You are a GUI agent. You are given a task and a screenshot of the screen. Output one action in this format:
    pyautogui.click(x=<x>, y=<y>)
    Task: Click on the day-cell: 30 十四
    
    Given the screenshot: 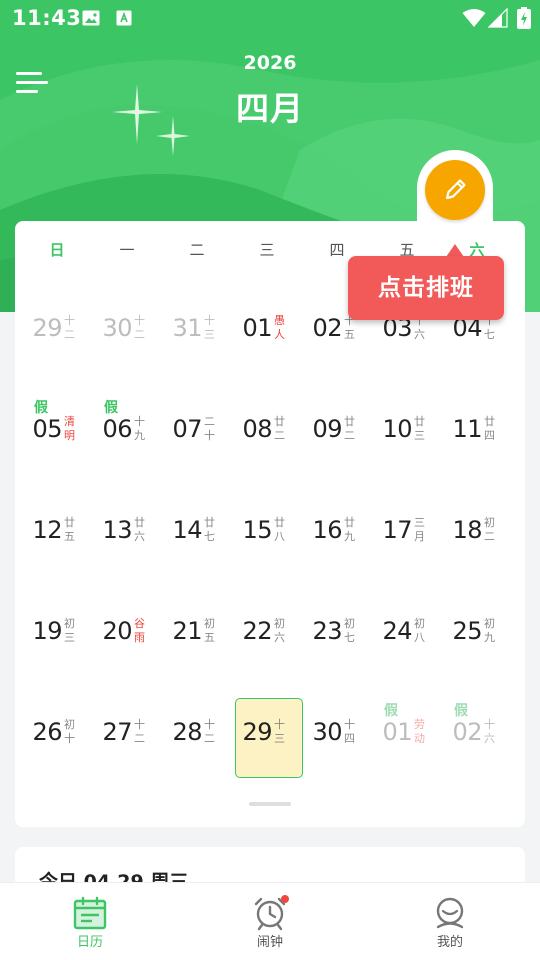 What is the action you would take?
    pyautogui.click(x=337, y=736)
    